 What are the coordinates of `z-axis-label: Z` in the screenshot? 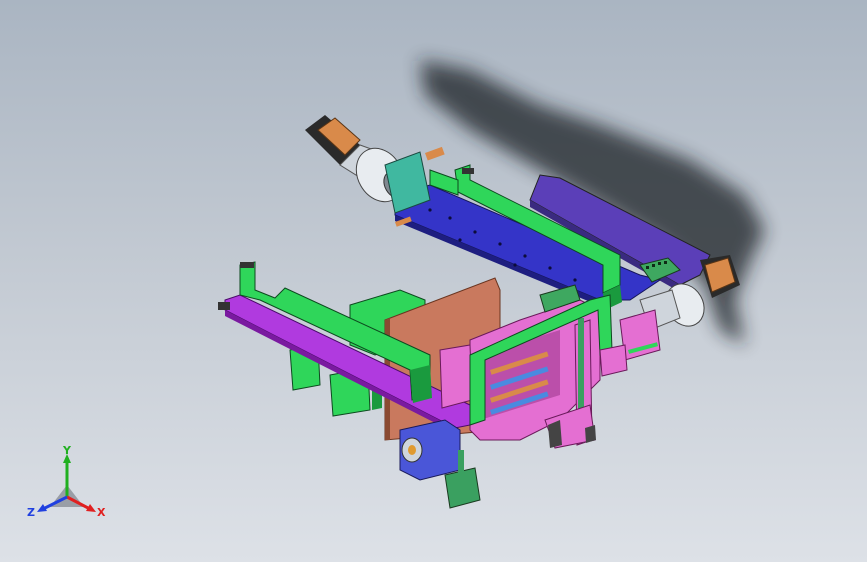 It's located at (31, 512).